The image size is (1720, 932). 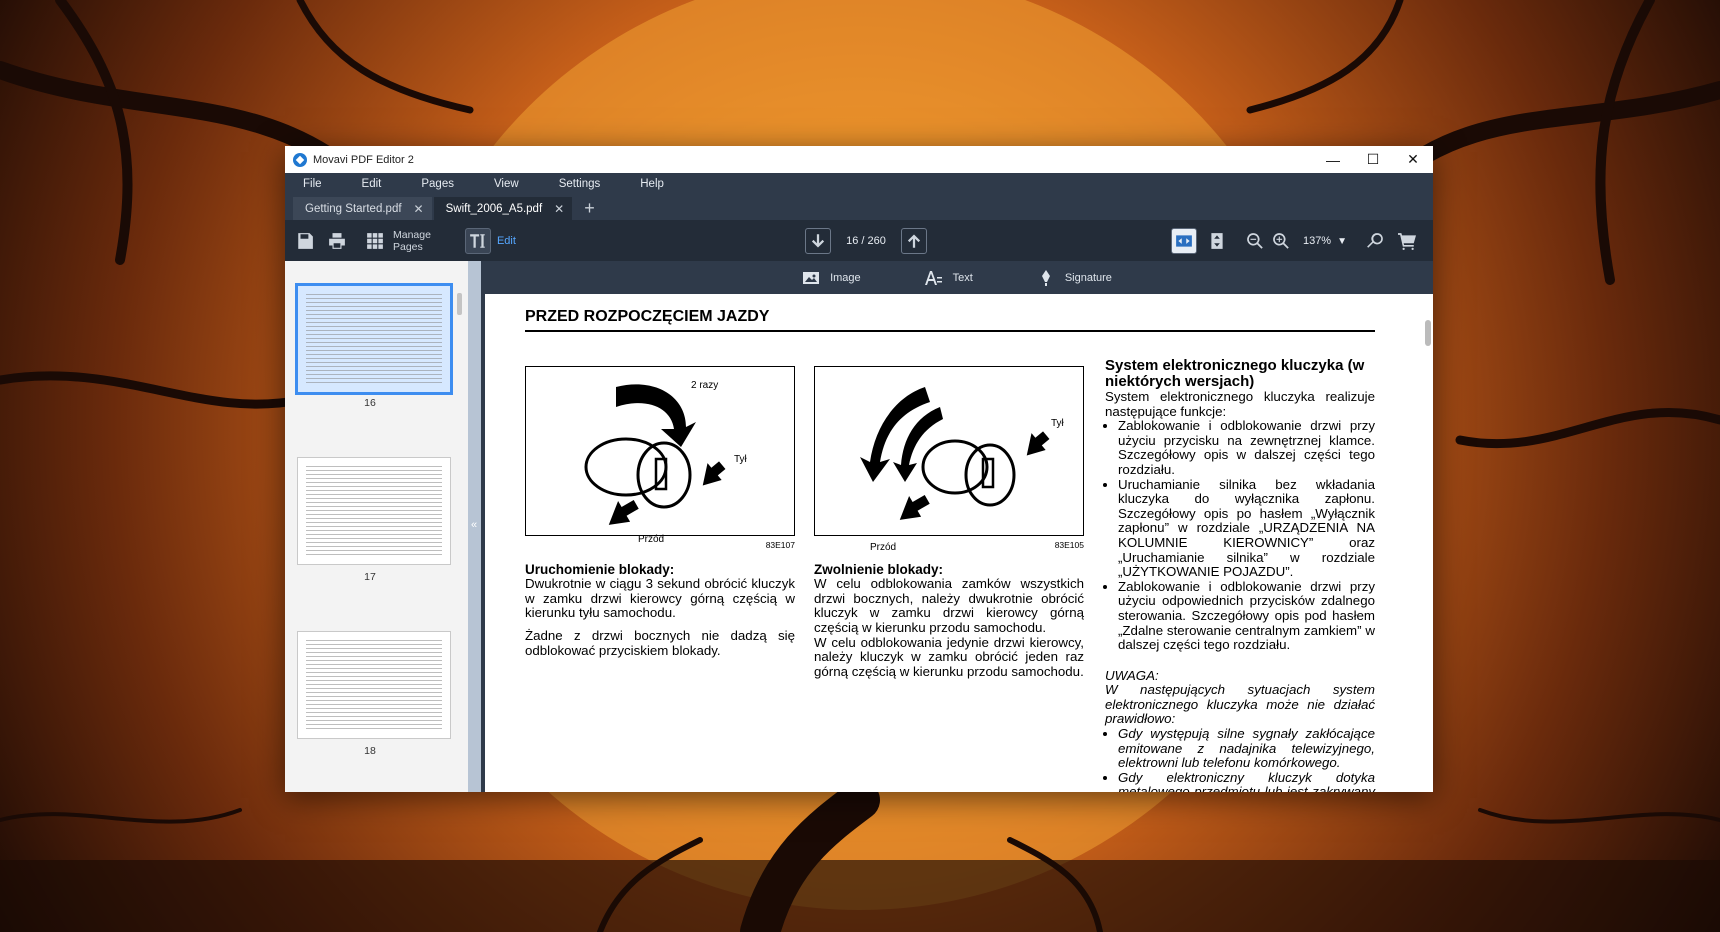 I want to click on menu-file: File, so click(x=312, y=184).